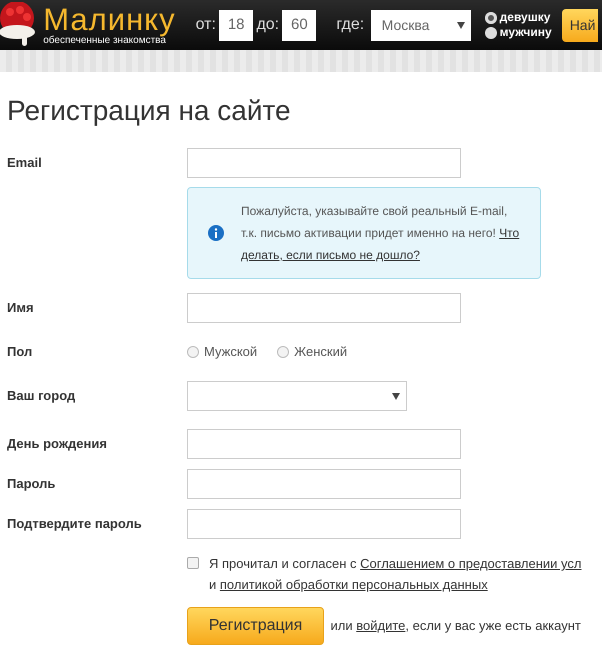 The image size is (602, 659). What do you see at coordinates (455, 626) in the screenshot?
I see `login-text: или войдите, если у вас уже есть аккаунт` at bounding box center [455, 626].